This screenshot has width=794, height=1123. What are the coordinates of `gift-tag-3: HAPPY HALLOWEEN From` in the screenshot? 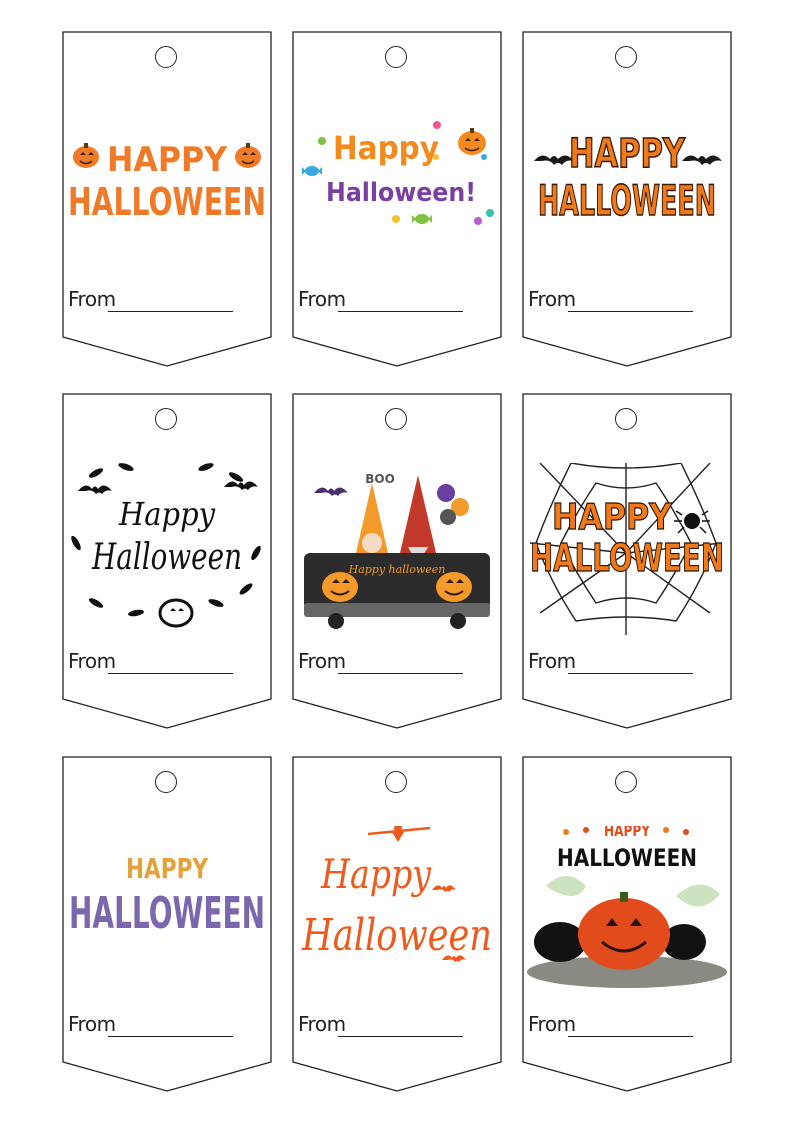 It's located at (627, 199).